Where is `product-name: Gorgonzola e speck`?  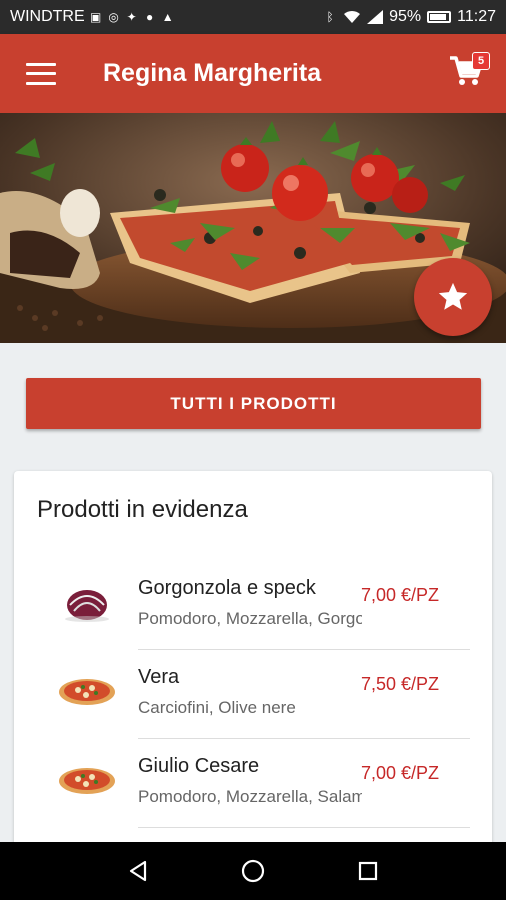 product-name: Gorgonzola e speck is located at coordinates (227, 588).